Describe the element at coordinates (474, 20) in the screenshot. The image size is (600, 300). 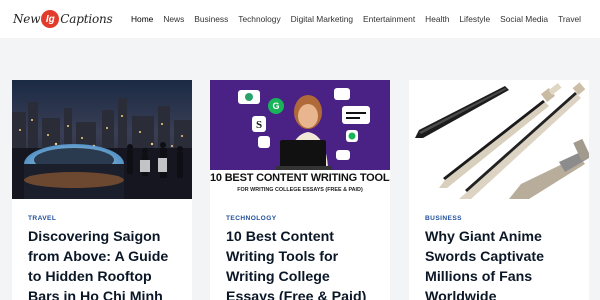
I see `nav-item-lifestyle: Lifestyle` at that location.